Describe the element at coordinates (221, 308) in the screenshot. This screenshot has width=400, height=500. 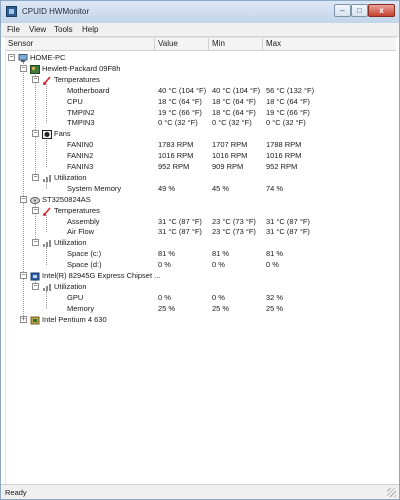
I see `sensor-min: 25 %` at that location.